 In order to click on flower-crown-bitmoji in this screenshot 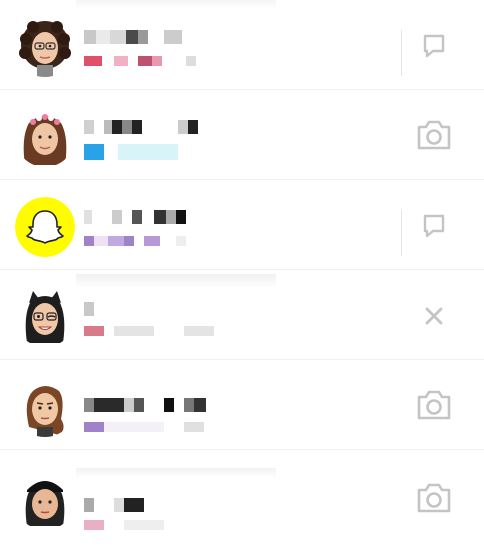, I will do `click(45, 137)`.